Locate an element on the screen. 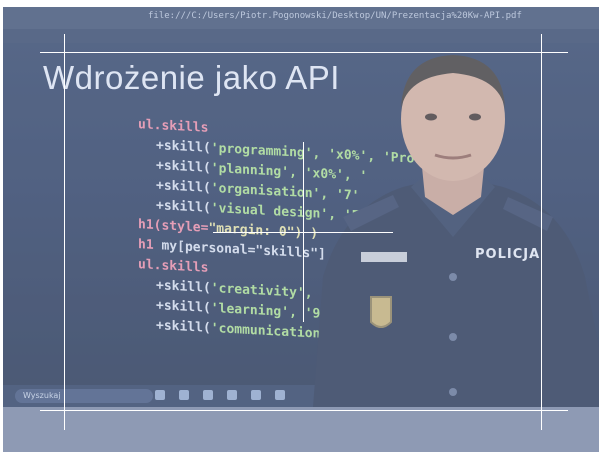 This screenshot has width=599, height=452. guide-line-bottom is located at coordinates (304, 410).